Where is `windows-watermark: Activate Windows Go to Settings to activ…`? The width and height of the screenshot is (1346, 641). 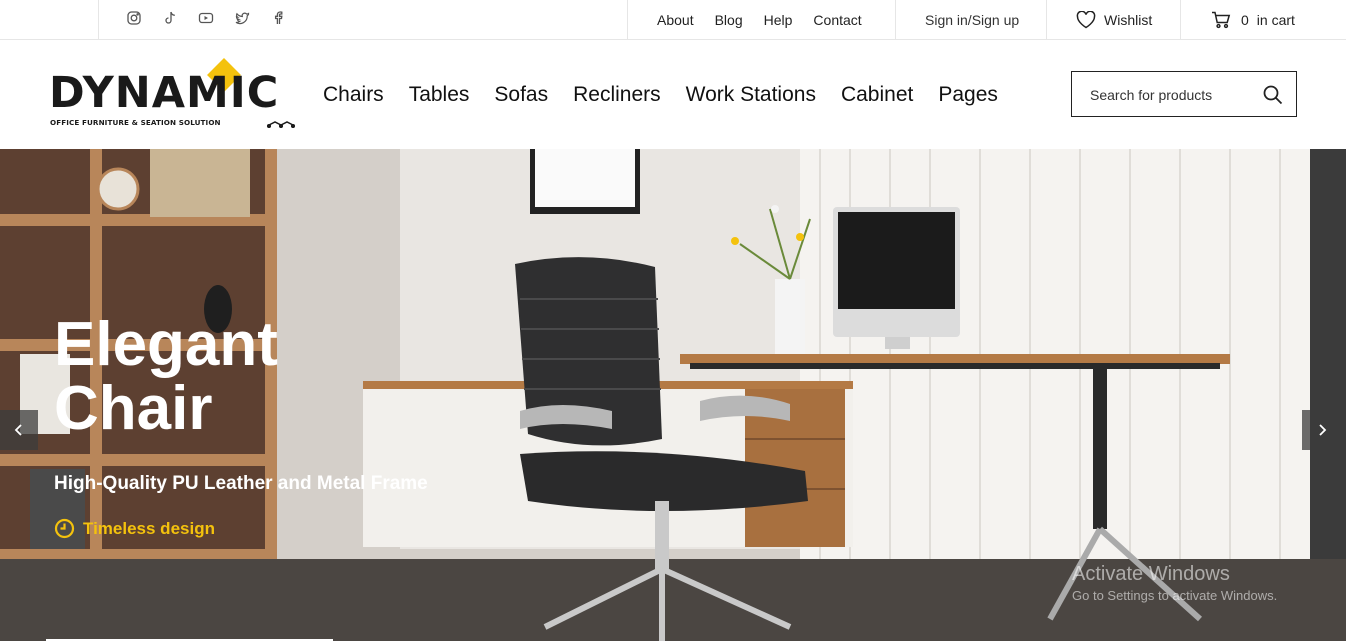 windows-watermark: Activate Windows Go to Settings to activ… is located at coordinates (1174, 583).